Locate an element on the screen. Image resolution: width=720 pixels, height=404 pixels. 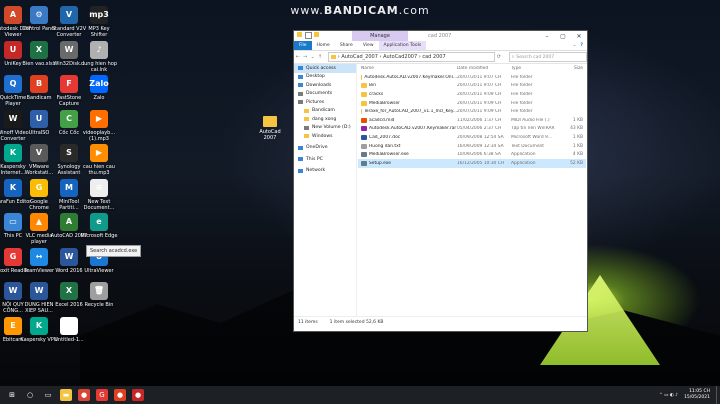
nav-item-dang-xong: dang xong is located at coordinates (325, 119).